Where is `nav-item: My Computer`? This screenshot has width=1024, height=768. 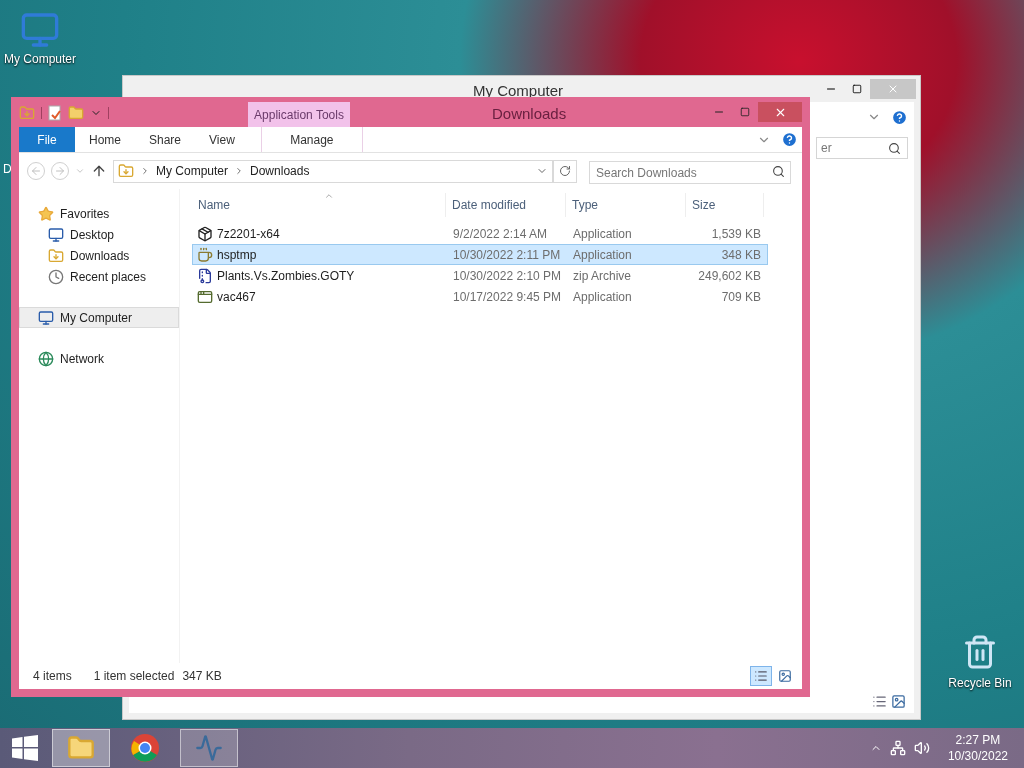
nav-item: My Computer is located at coordinates (99, 317).